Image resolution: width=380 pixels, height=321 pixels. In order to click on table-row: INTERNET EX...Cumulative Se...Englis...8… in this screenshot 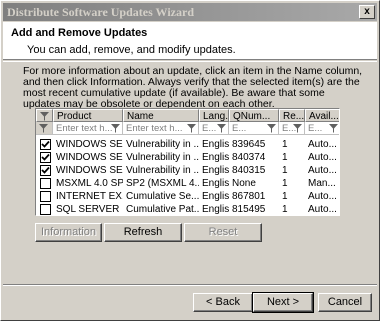, I will do `click(187, 196)`.